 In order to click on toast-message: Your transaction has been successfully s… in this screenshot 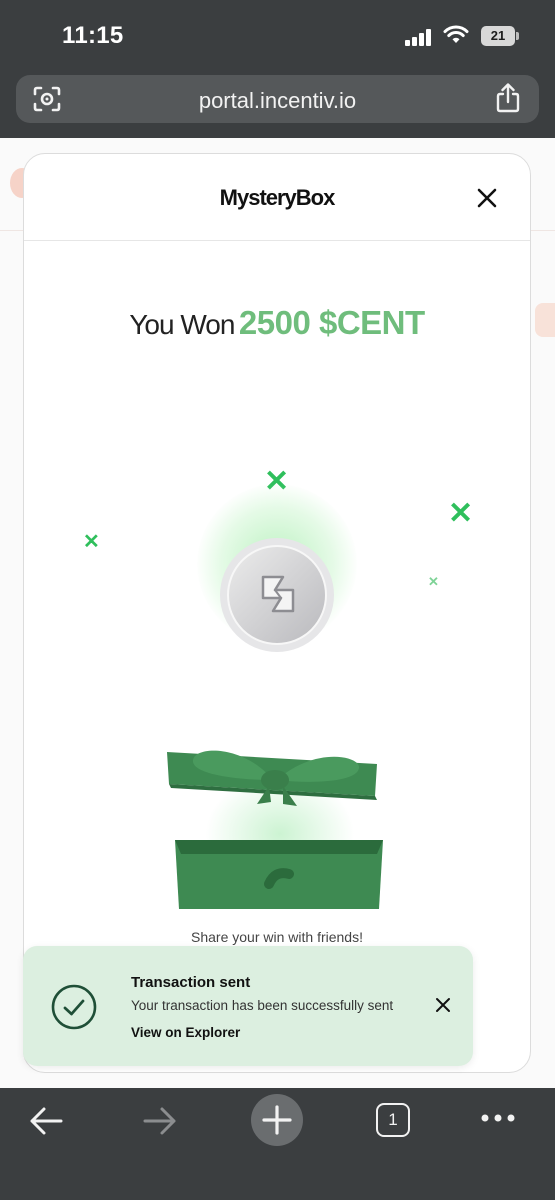, I will do `click(262, 1005)`.